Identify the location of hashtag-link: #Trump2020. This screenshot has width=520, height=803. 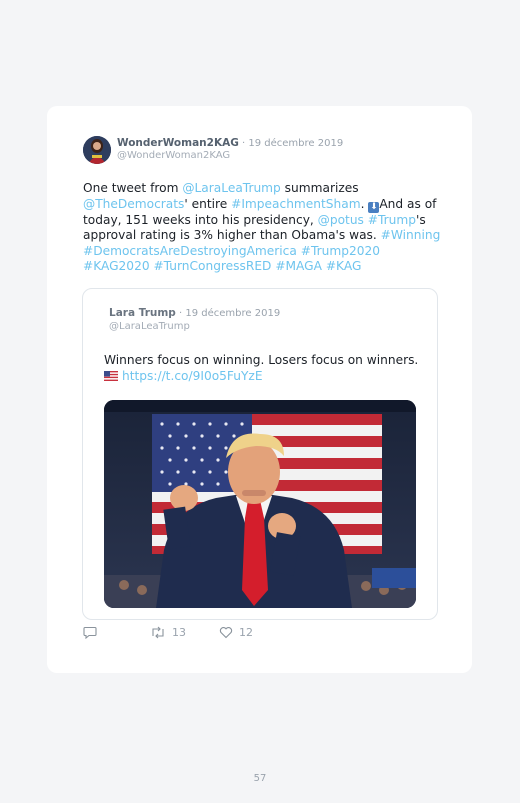
(340, 251).